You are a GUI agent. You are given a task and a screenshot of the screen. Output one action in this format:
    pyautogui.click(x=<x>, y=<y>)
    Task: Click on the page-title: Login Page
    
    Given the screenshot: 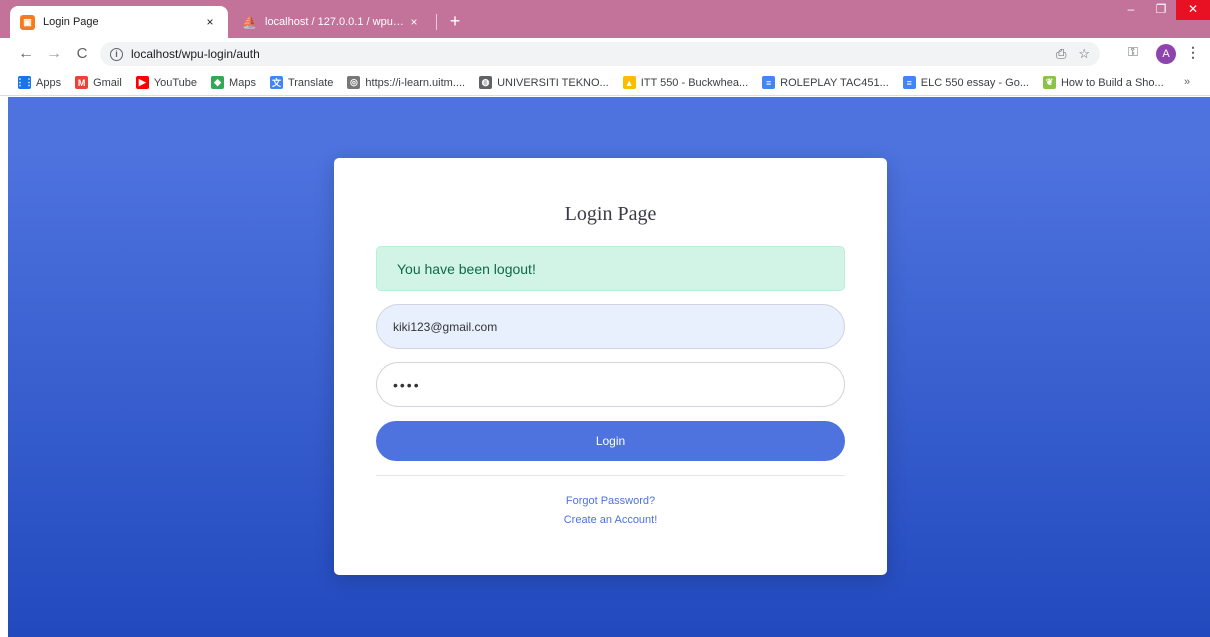 What is the action you would take?
    pyautogui.click(x=610, y=214)
    